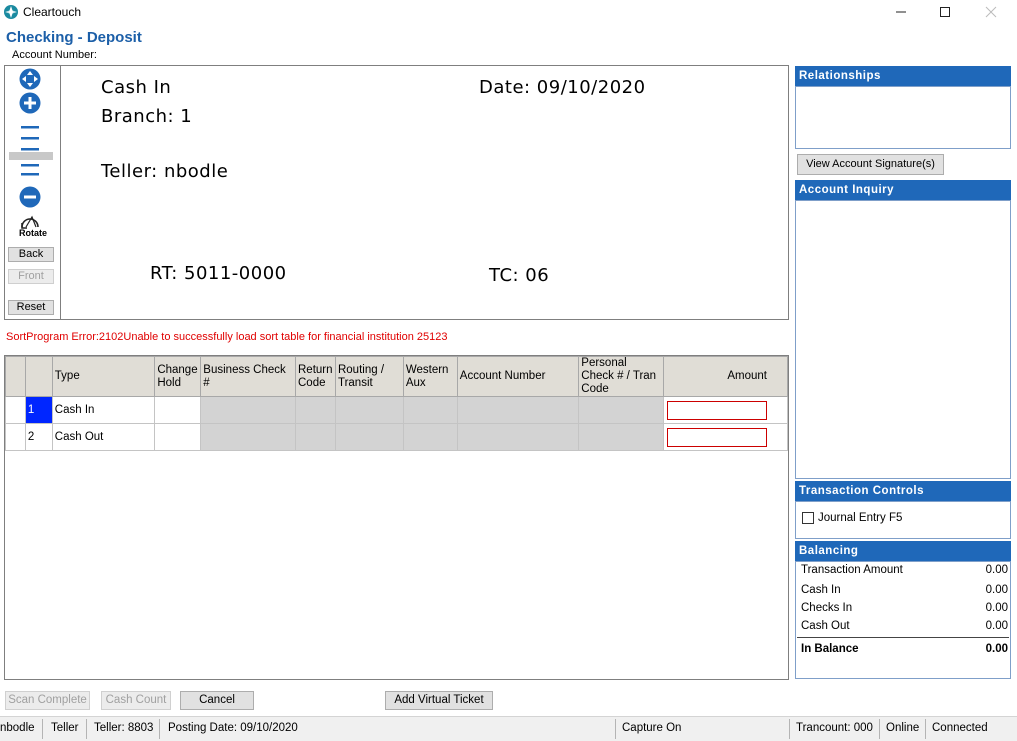  Describe the element at coordinates (903, 551) in the screenshot. I see `balancing-header: Balancing` at that location.